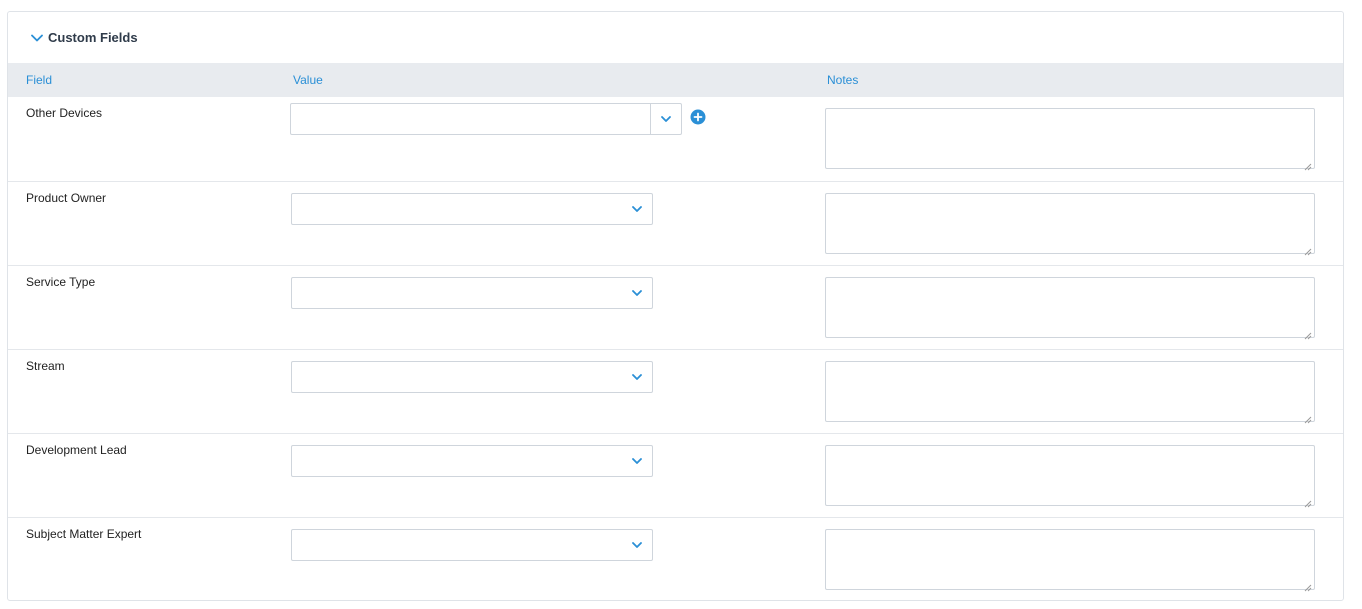 The width and height of the screenshot is (1362, 609). What do you see at coordinates (93, 37) in the screenshot?
I see `panel-title: Custom Fields` at bounding box center [93, 37].